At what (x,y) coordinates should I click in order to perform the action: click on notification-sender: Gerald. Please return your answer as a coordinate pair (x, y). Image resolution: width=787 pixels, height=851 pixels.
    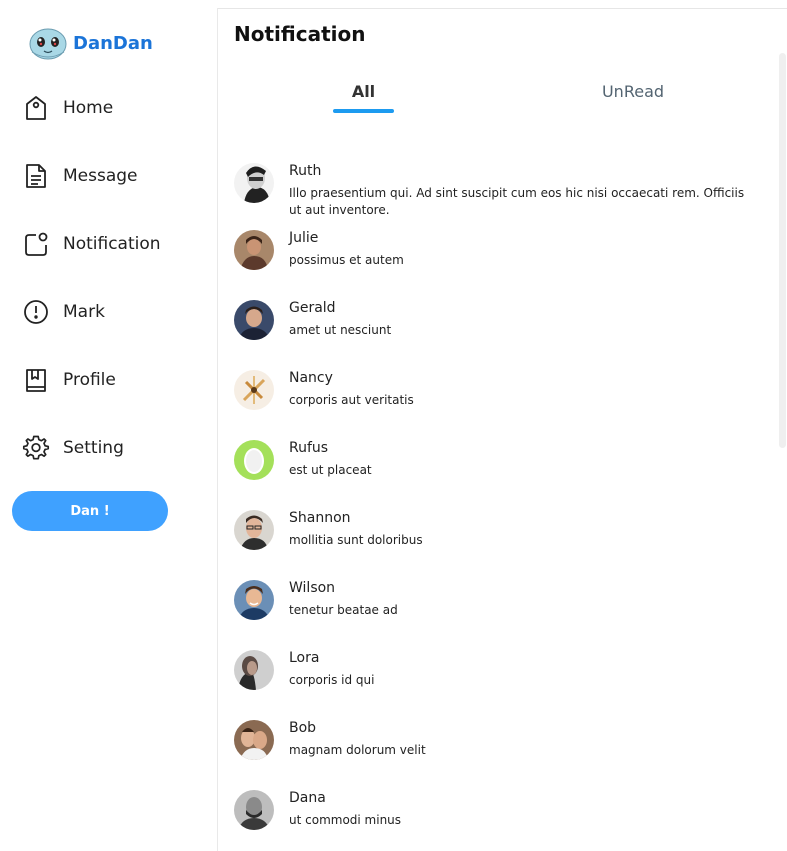
    Looking at the image, I should click on (312, 308).